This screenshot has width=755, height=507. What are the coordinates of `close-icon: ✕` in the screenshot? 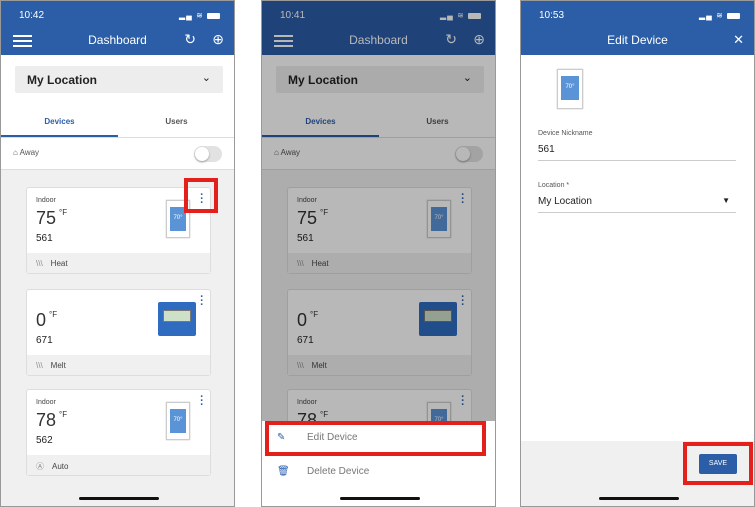 It's located at (738, 40).